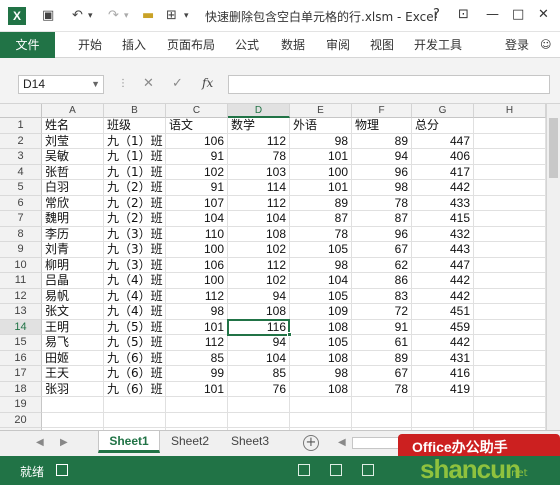  Describe the element at coordinates (443, 219) in the screenshot. I see `cell-g7: 415` at that location.